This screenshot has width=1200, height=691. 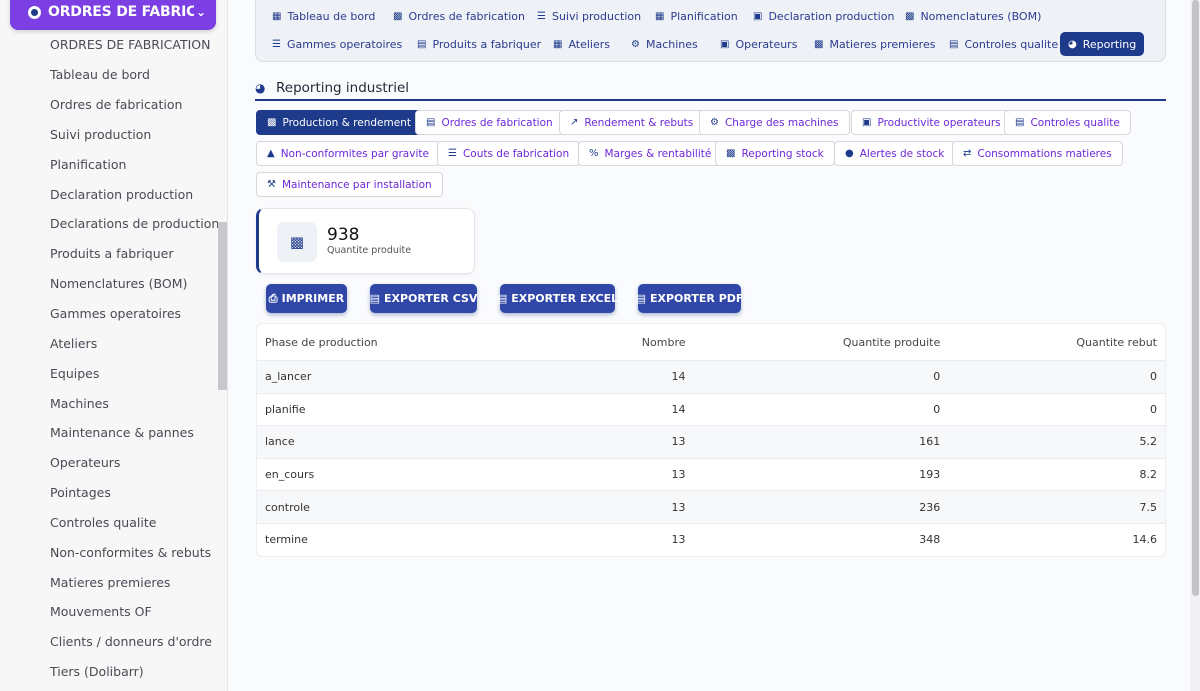 What do you see at coordinates (1145, 540) in the screenshot?
I see `cell-quantite-rebut: 14.6` at bounding box center [1145, 540].